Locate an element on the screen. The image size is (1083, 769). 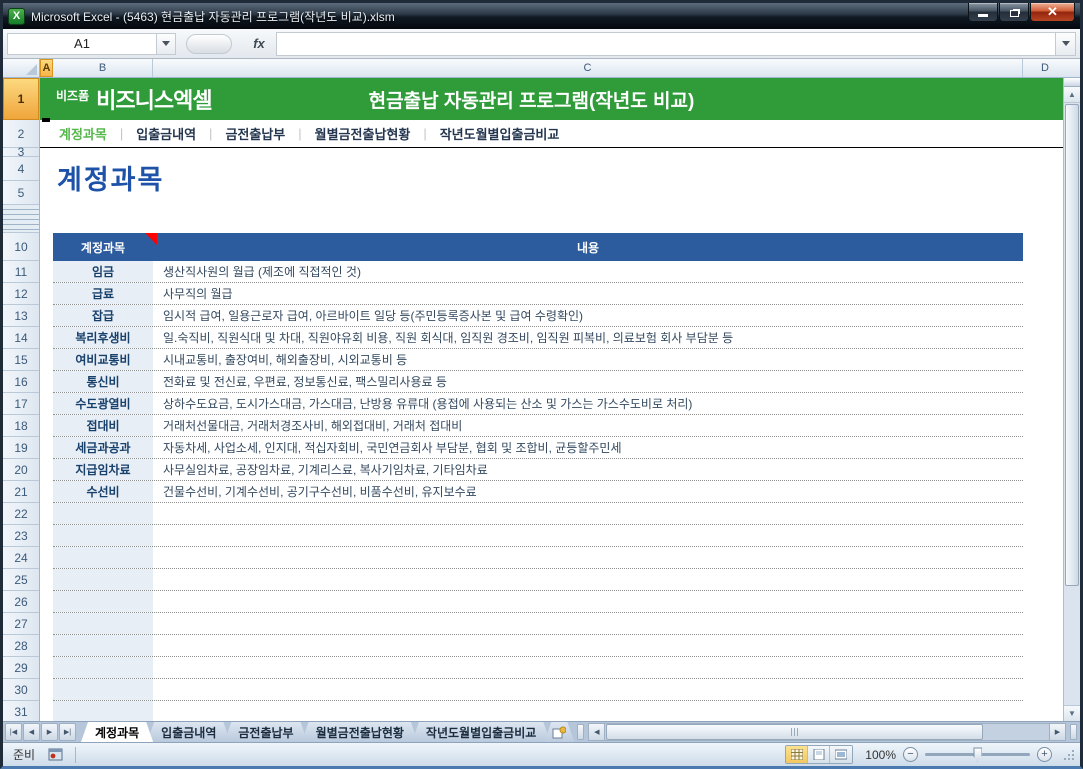
row-header-18: 18 is located at coordinates (21, 426).